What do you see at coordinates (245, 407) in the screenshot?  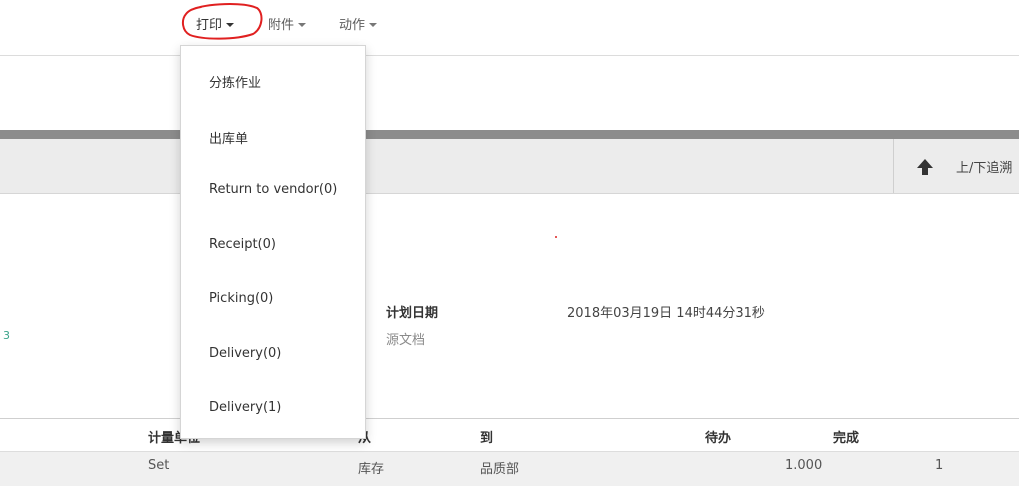 I see `menu-item-delivery-1: Delivery(1)` at bounding box center [245, 407].